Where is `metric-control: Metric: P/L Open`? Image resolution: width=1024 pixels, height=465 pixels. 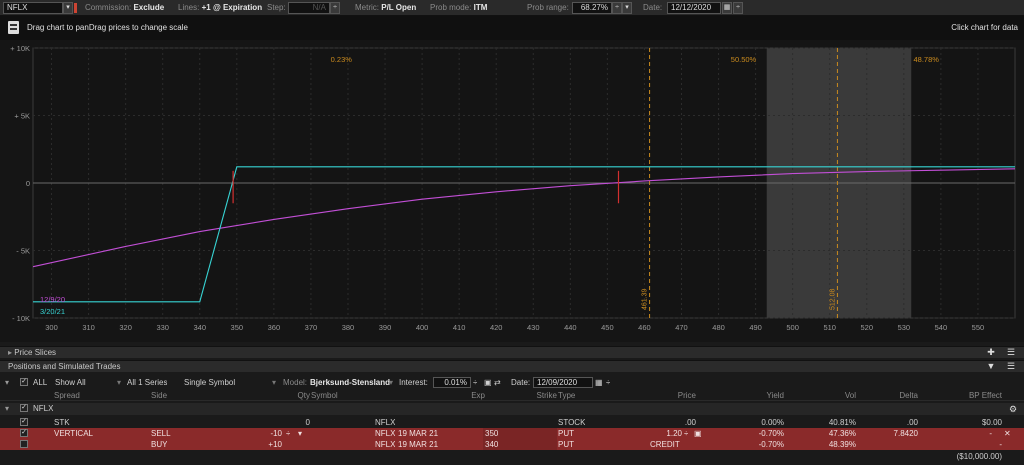
metric-control: Metric: P/L Open is located at coordinates (385, 8).